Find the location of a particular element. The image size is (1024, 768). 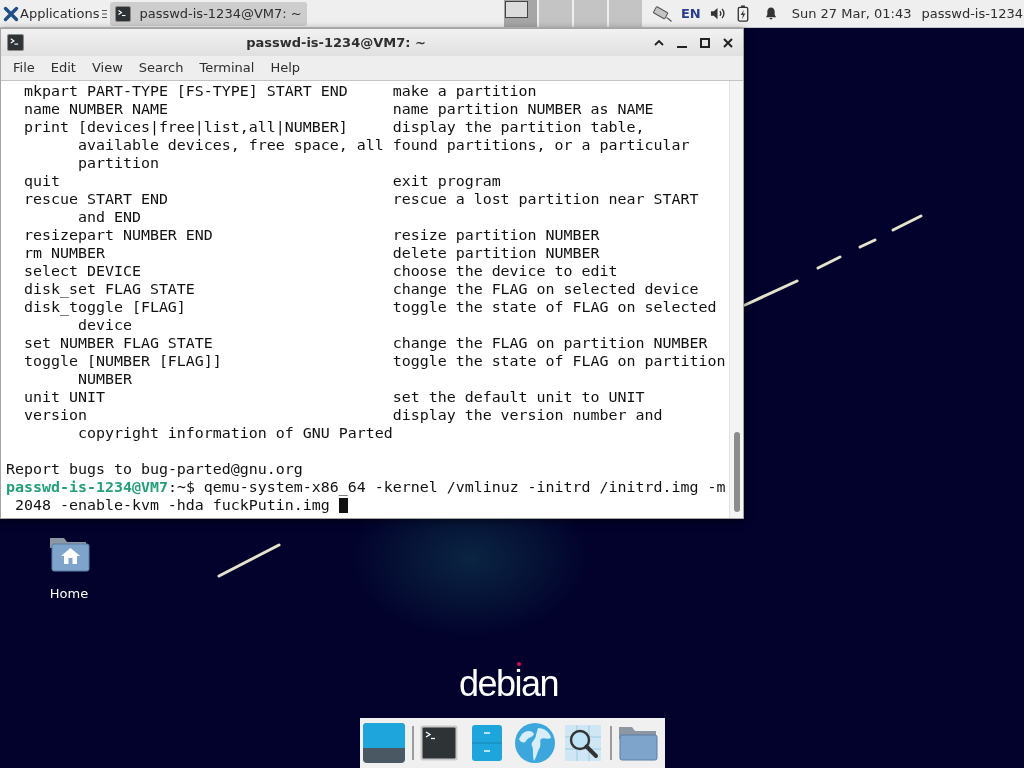

command-text: disk_toggle [FLAG] is located at coordinates (105, 307).